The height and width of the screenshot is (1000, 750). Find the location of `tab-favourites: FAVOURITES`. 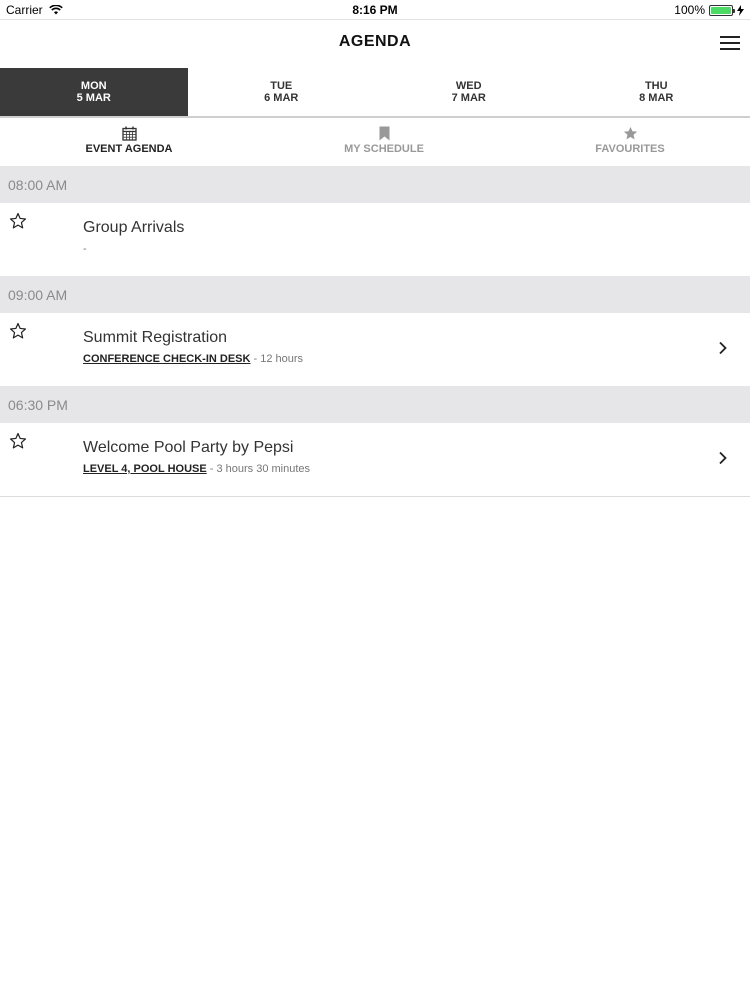

tab-favourites: FAVOURITES is located at coordinates (630, 143).